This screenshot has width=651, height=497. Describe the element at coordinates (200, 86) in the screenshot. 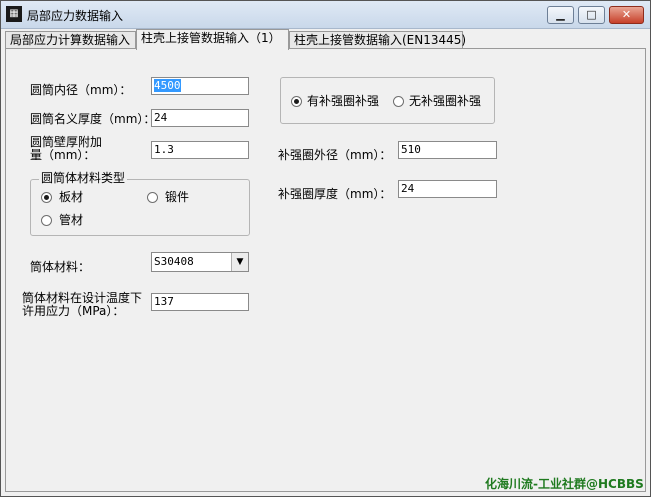

I see `inner-diameter-input: 4500` at that location.